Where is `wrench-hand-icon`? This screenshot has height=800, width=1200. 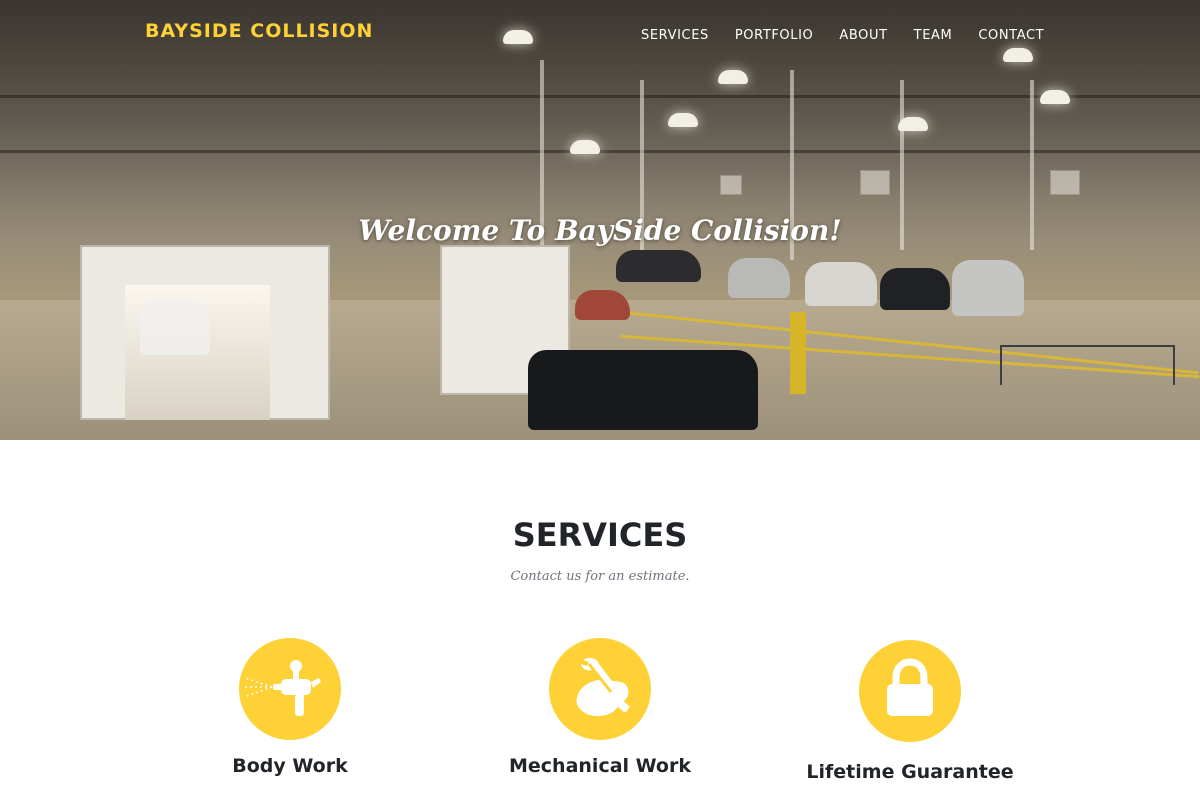
wrench-hand-icon is located at coordinates (600, 689).